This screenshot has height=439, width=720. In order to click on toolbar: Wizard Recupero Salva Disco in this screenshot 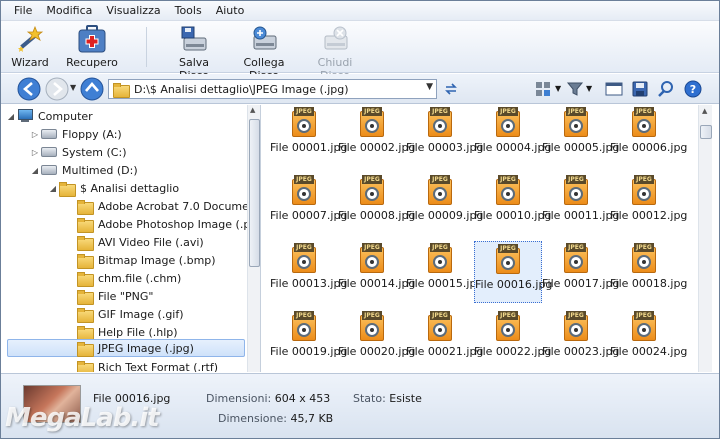, I will do `click(360, 51)`.